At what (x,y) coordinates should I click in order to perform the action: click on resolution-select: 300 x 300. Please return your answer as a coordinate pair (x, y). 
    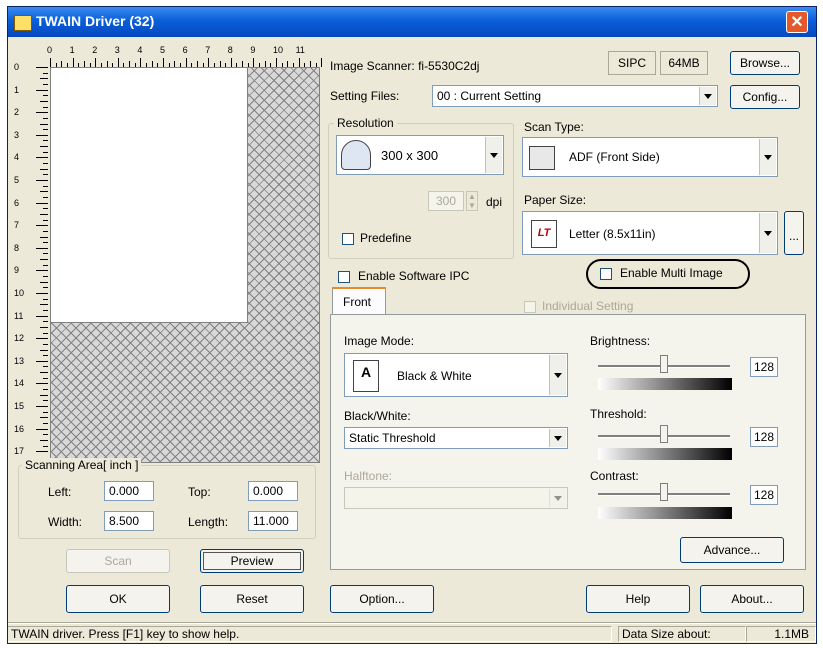
    Looking at the image, I should click on (420, 155).